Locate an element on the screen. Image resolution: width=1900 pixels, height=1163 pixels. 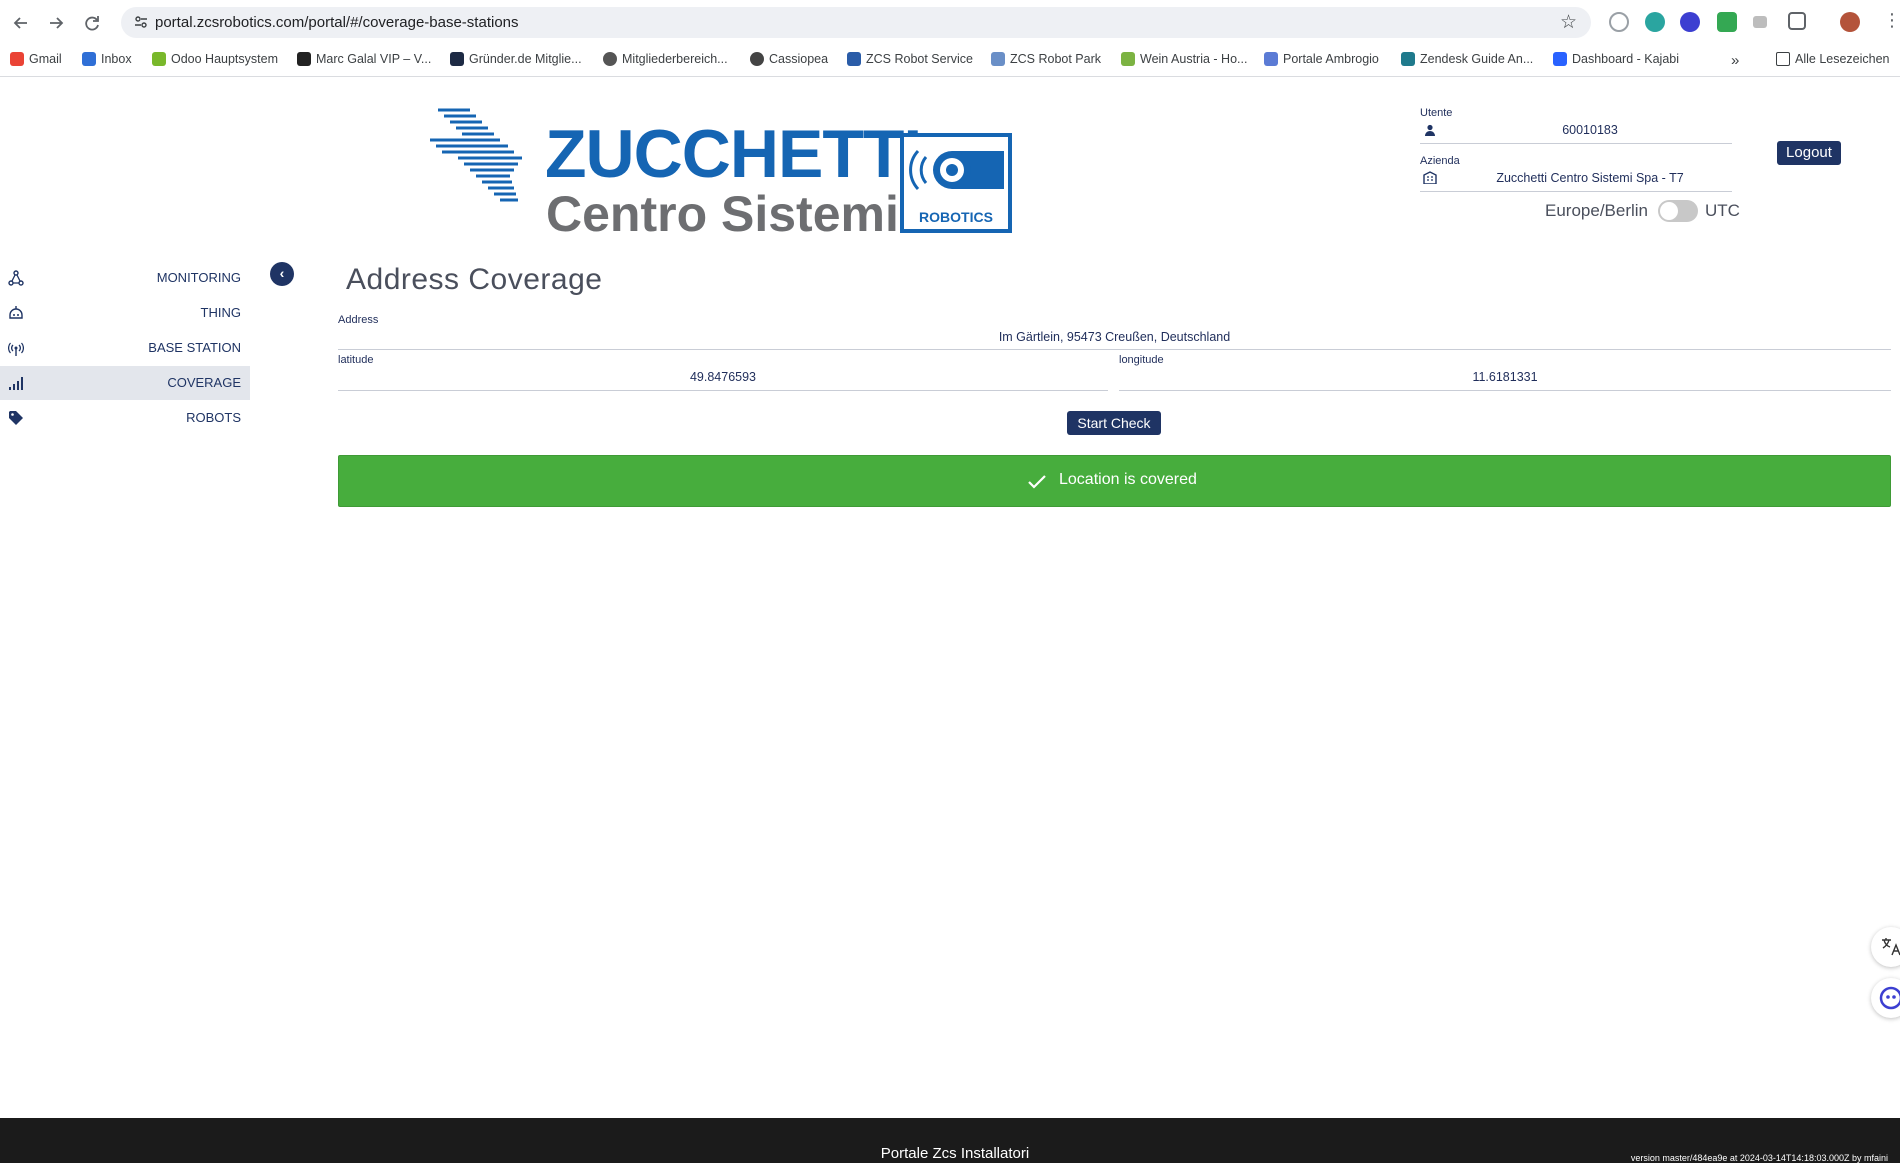
coverage-result-text: Location is covered is located at coordinates (1128, 479).